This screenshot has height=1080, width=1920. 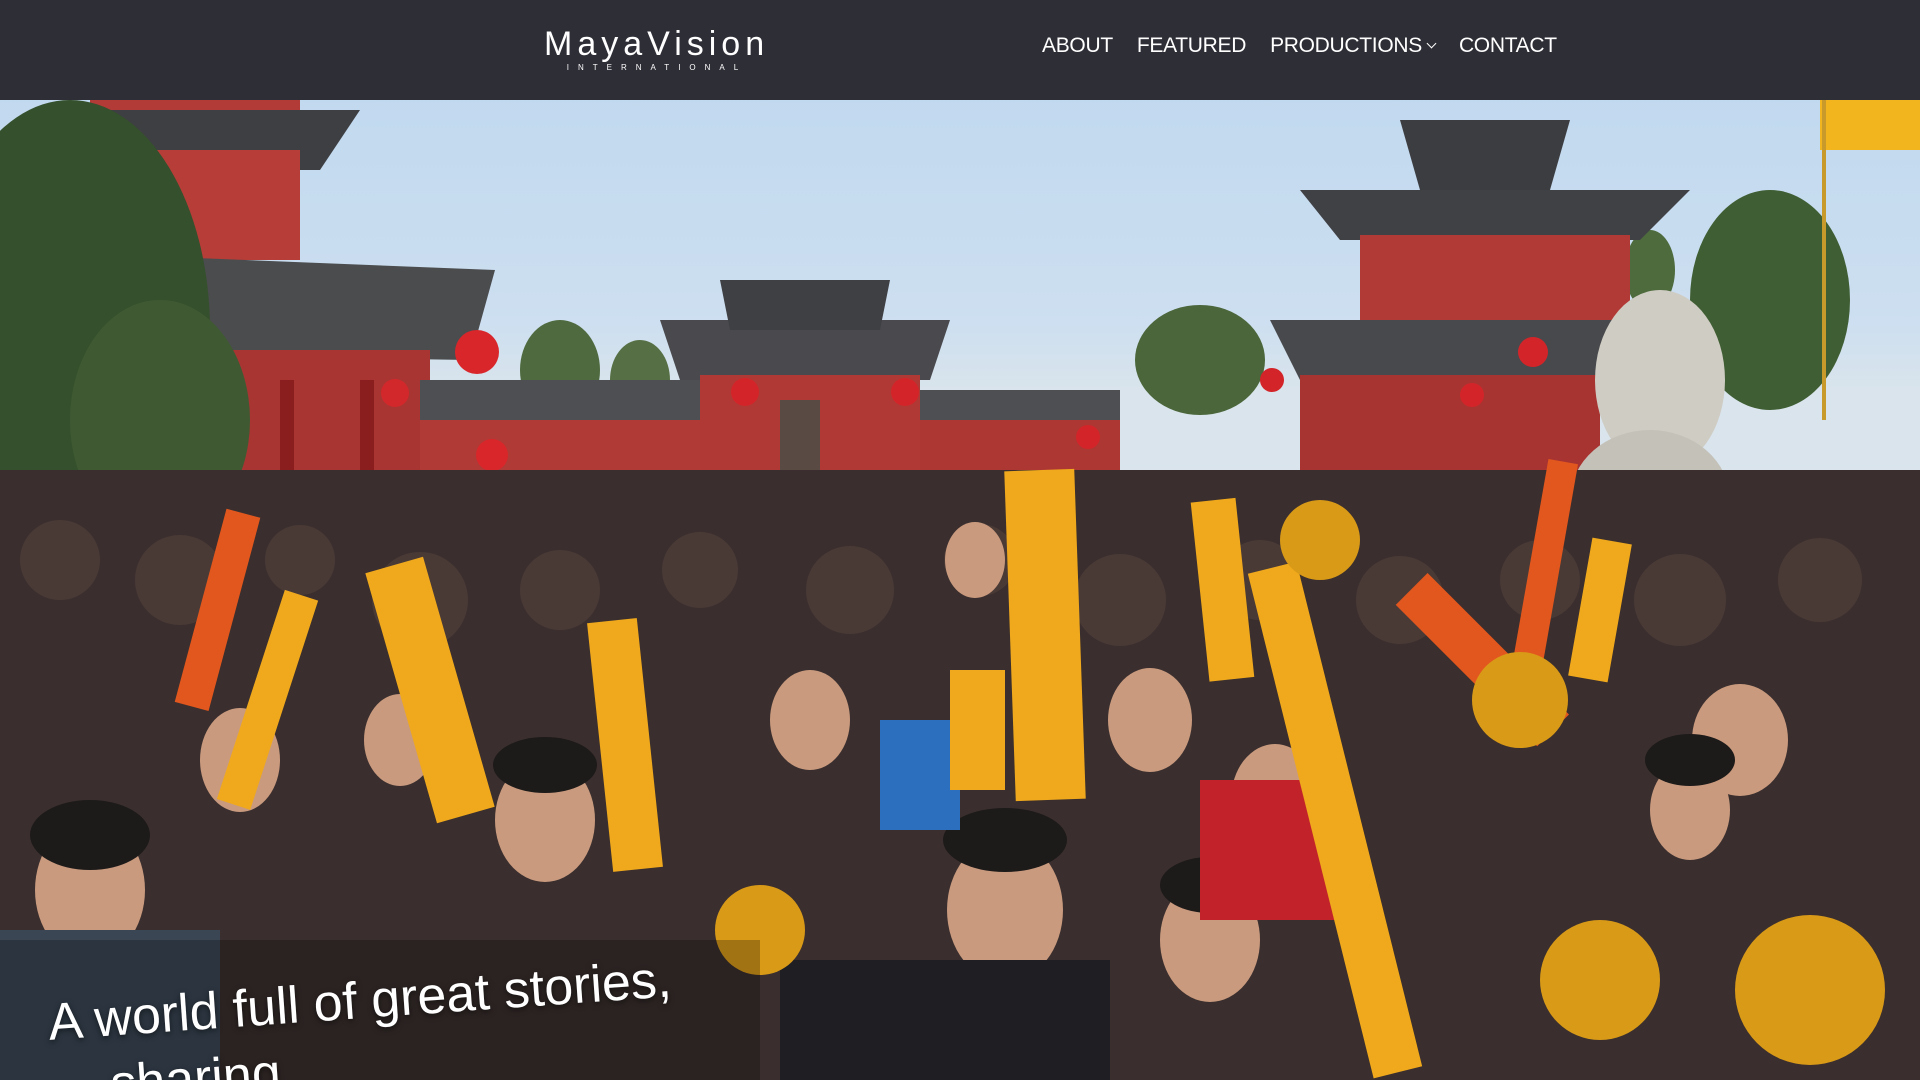 I want to click on nav-productions: PRODUCTIONS, so click(x=1353, y=46).